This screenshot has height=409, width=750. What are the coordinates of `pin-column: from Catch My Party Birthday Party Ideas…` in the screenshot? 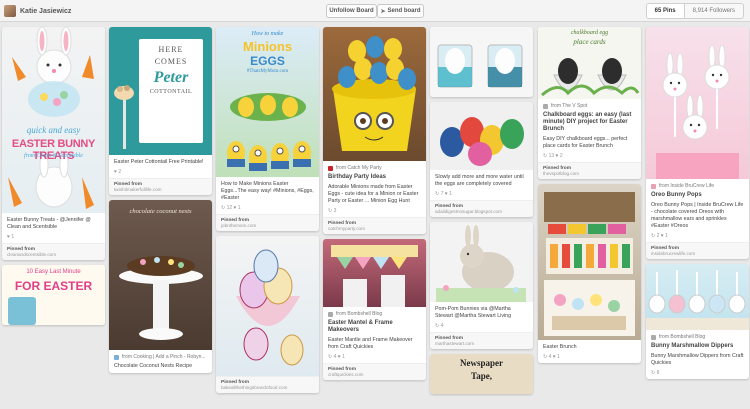 It's located at (374, 206).